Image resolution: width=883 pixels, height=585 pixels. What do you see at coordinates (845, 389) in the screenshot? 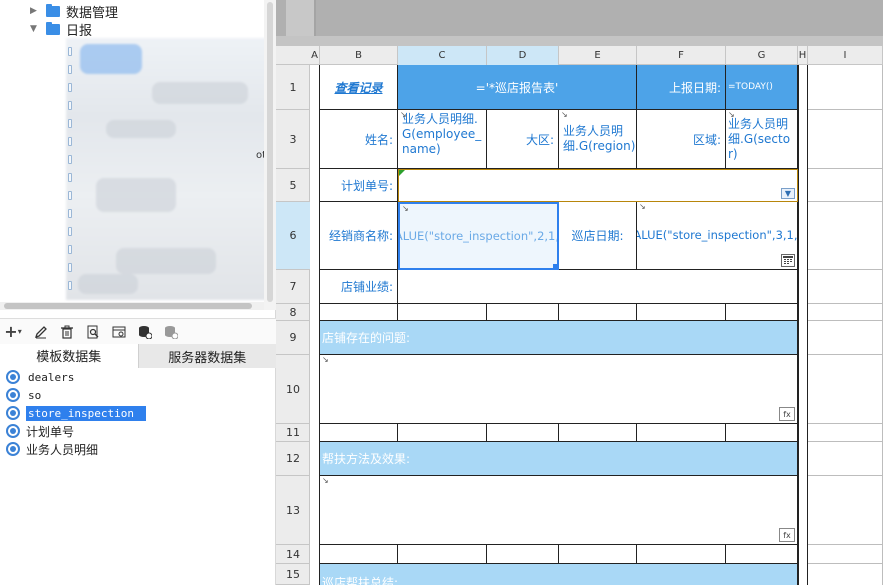
I see `cell-i10` at bounding box center [845, 389].